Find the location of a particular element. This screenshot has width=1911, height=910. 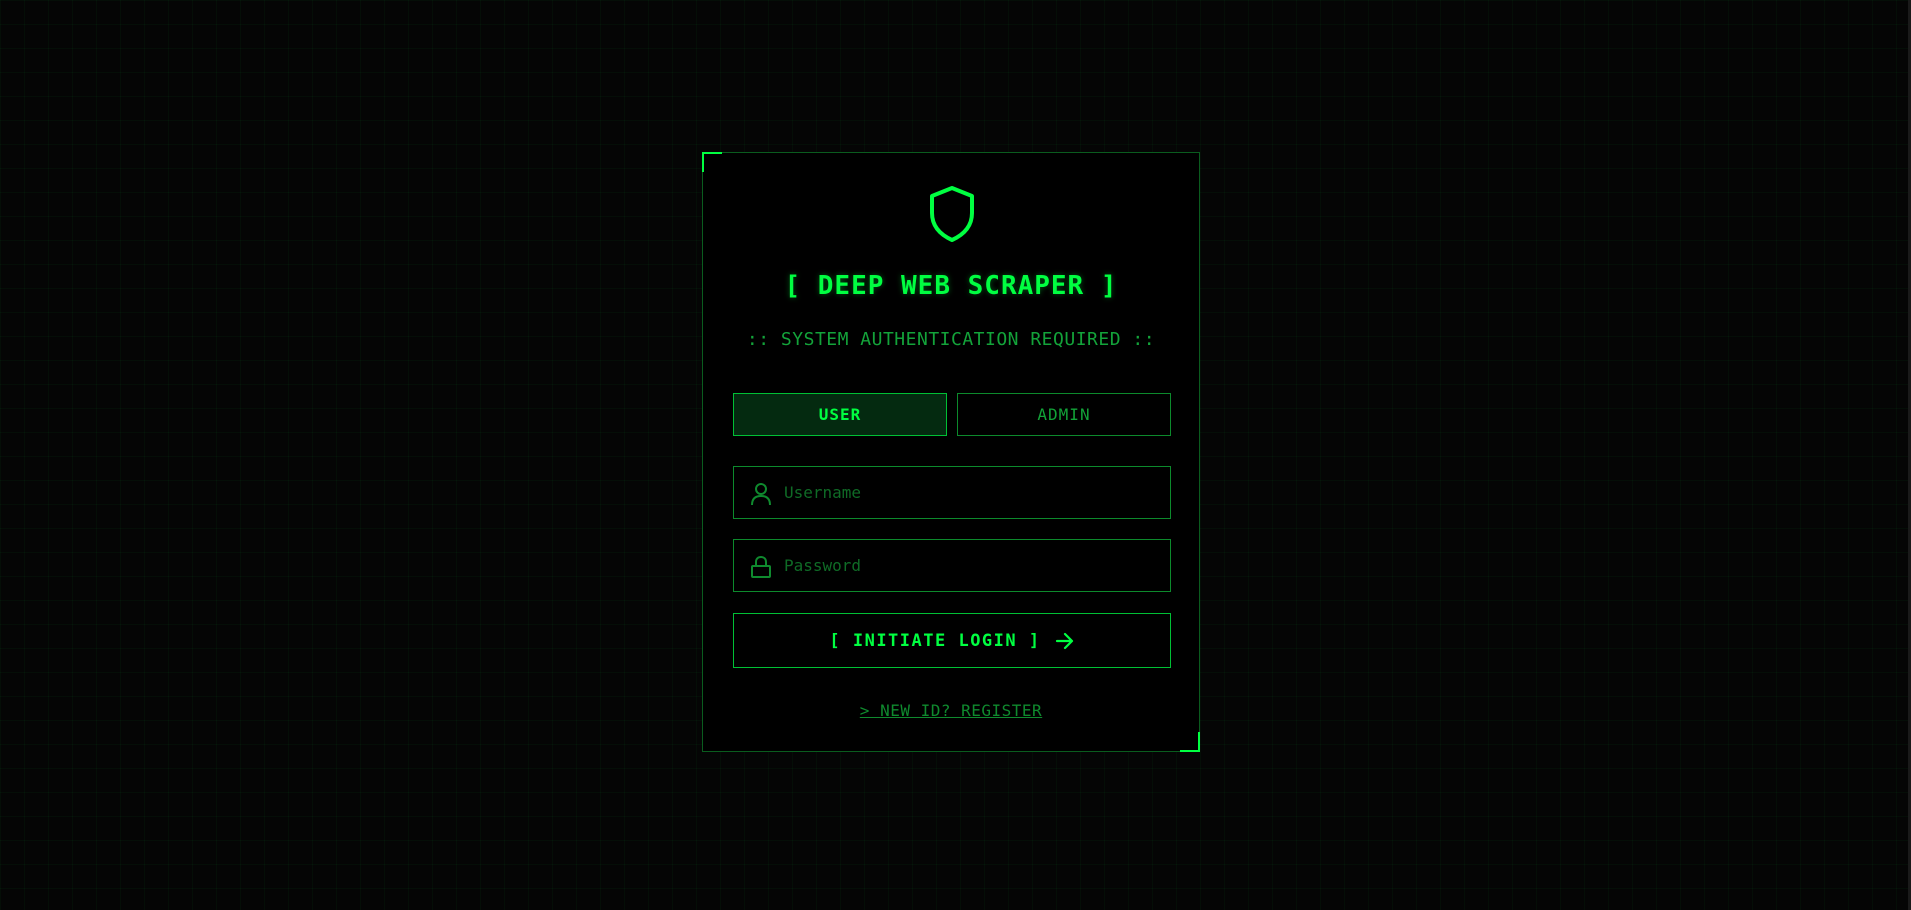

initiate-login-button: [ INITIATE LOGIN ] is located at coordinates (952, 640).